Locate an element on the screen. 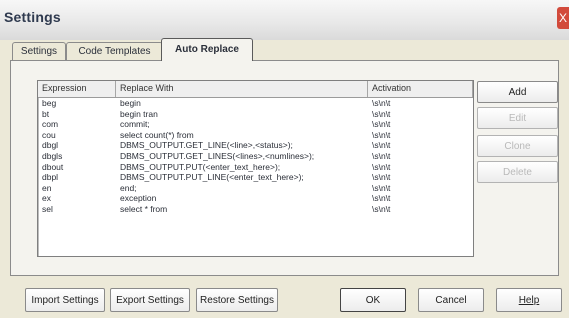  window-title: Settings is located at coordinates (32, 17).